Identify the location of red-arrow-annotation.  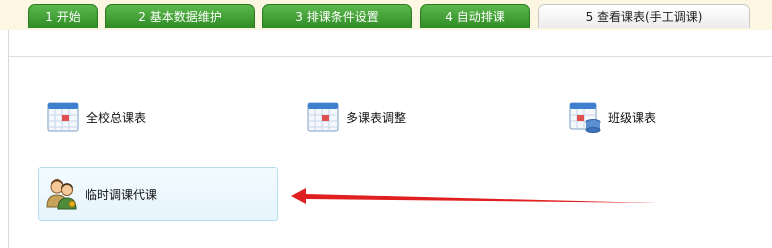
(474, 196).